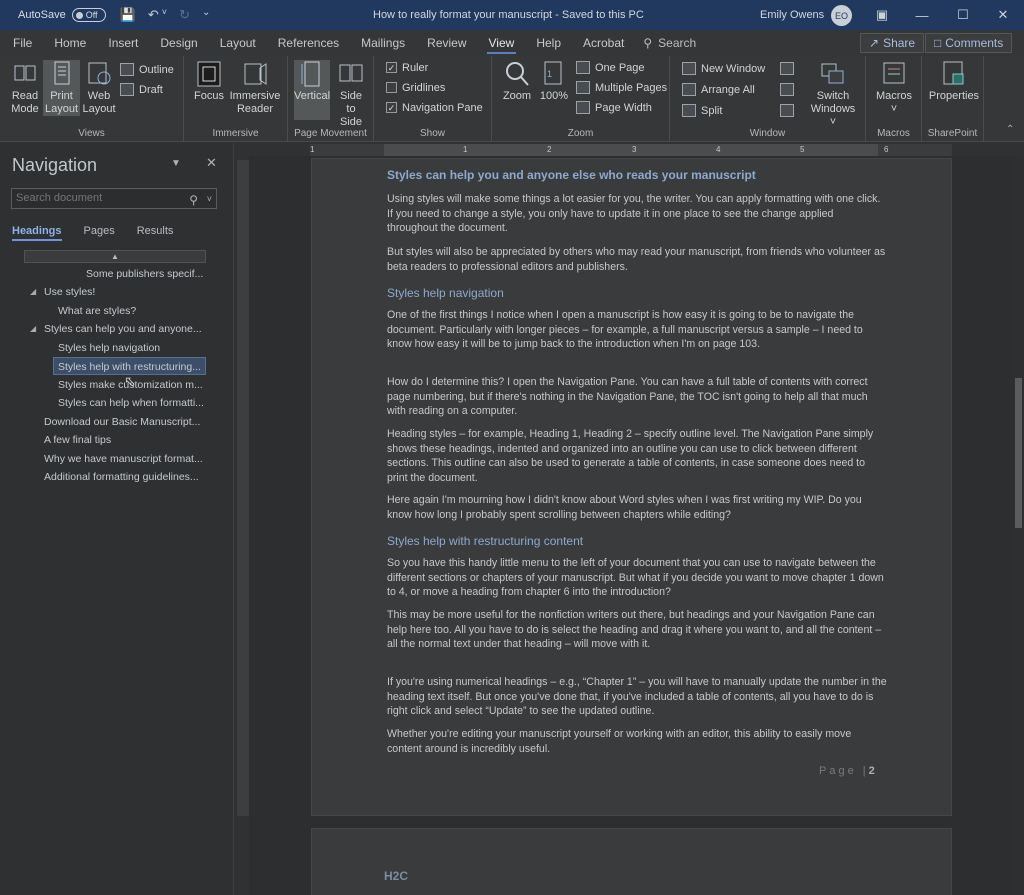  Describe the element at coordinates (841, 15) in the screenshot. I see `user-avatar: EO` at that location.